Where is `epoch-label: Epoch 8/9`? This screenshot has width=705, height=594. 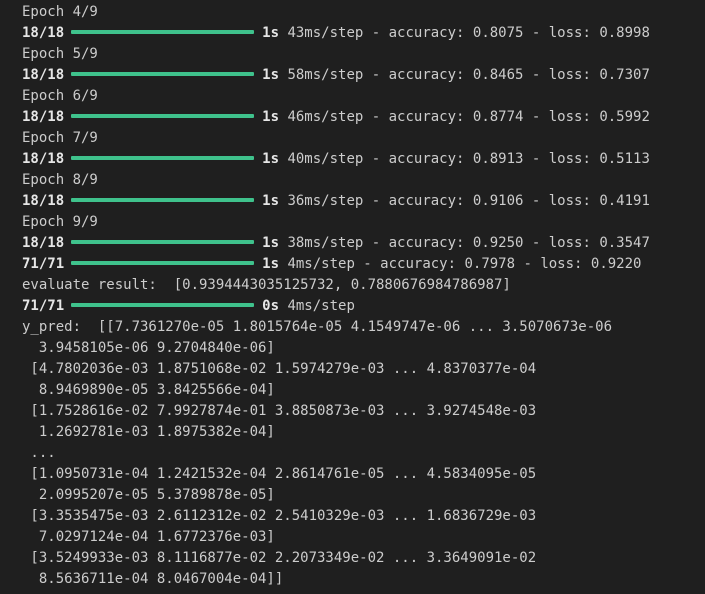
epoch-label: Epoch 8/9 is located at coordinates (60, 180).